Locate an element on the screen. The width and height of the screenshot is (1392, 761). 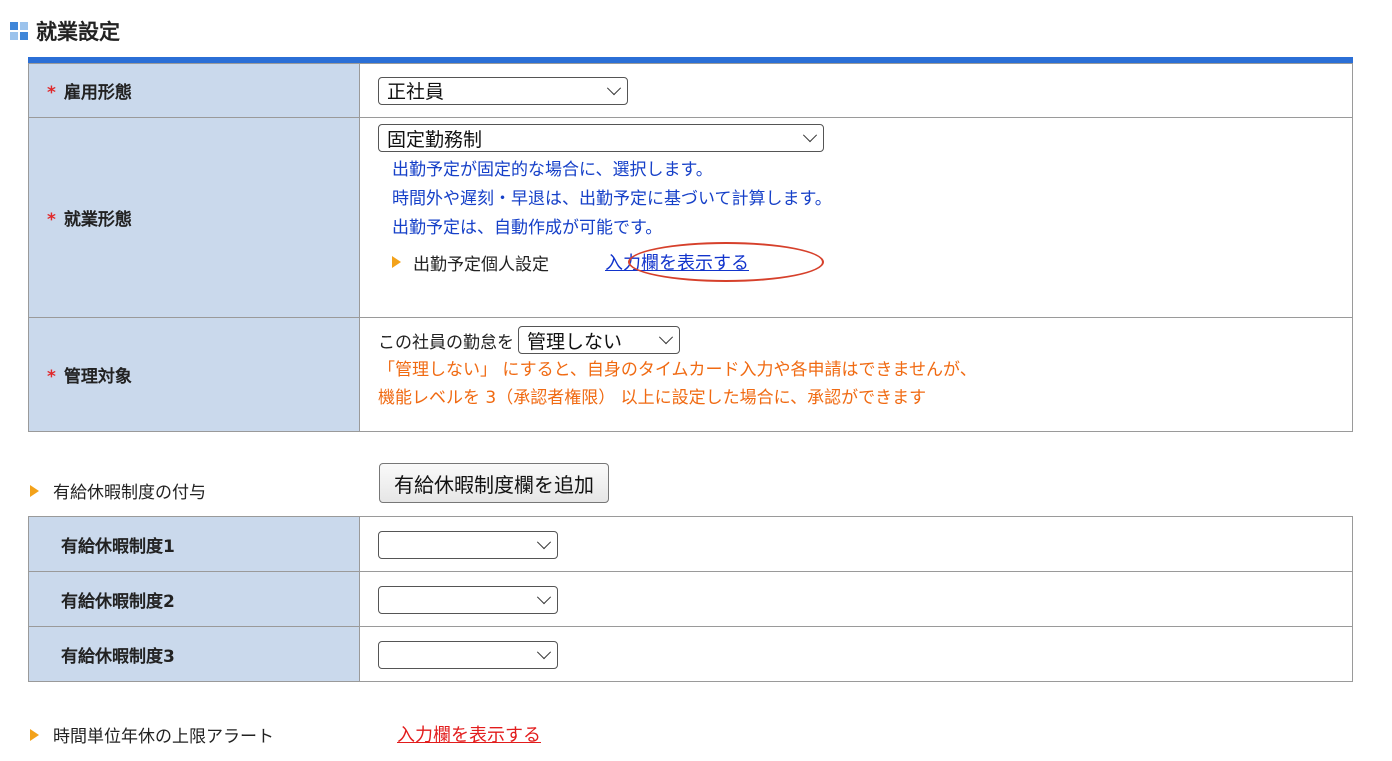
personal-schedule-label: 出勤予定個人設定 is located at coordinates (481, 264).